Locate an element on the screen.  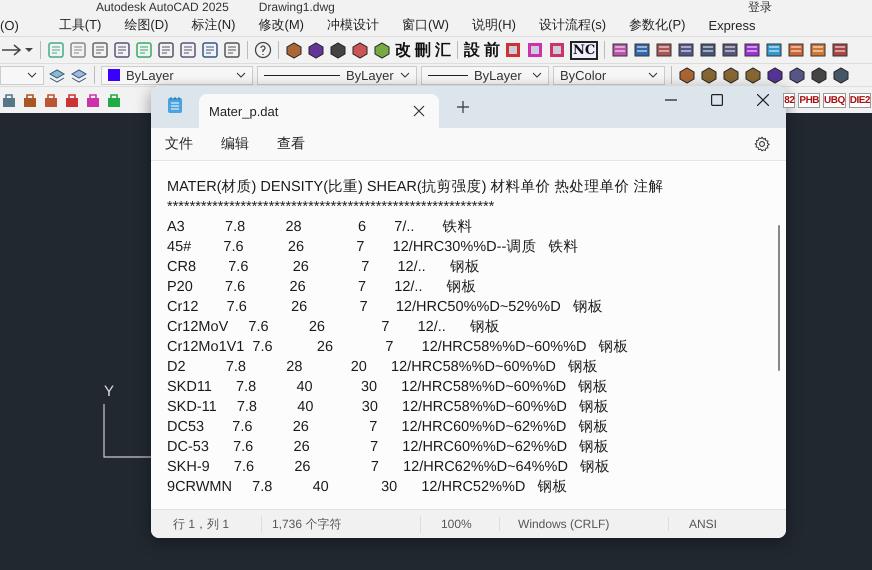
sign-in-label: 登录 is located at coordinates (760, 7).